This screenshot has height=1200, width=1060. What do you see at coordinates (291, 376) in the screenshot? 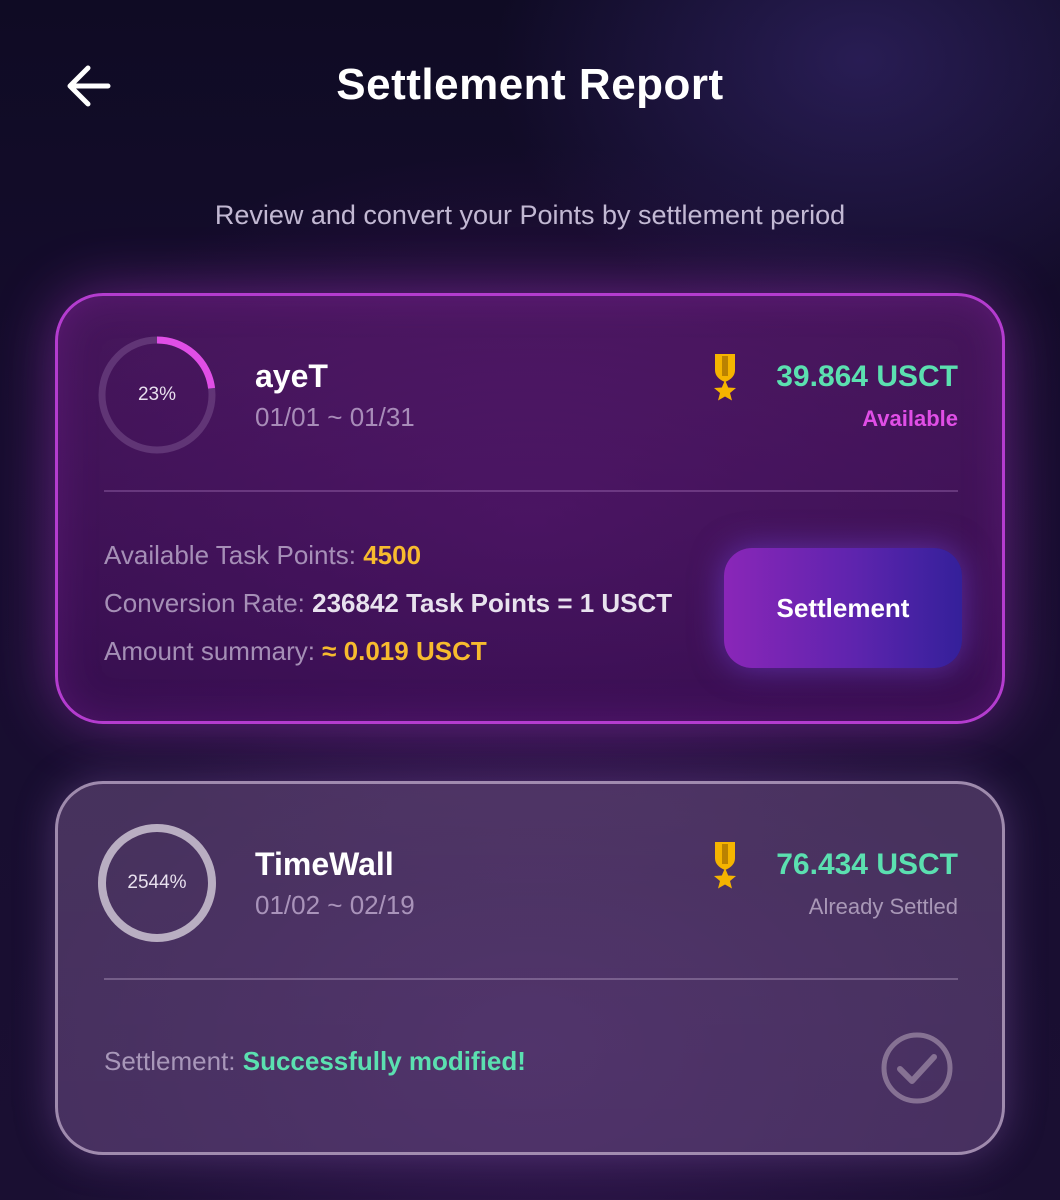
I see `provider-name: ayeT` at bounding box center [291, 376].